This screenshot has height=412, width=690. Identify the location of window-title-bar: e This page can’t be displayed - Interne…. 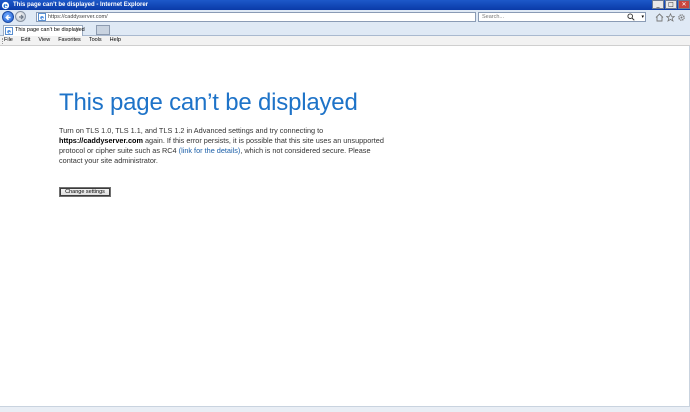
(345, 5).